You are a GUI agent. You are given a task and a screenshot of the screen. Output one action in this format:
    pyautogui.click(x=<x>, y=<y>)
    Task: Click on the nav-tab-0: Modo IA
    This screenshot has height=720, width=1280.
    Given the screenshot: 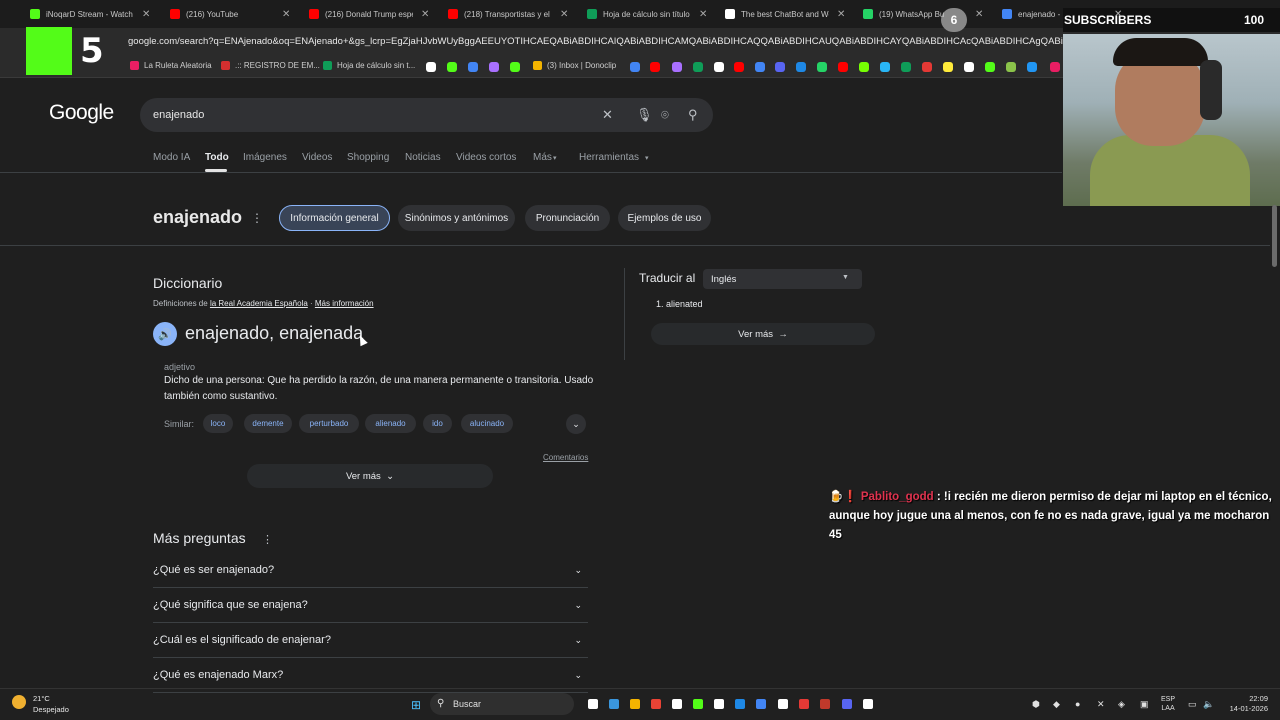 What is the action you would take?
    pyautogui.click(x=171, y=157)
    